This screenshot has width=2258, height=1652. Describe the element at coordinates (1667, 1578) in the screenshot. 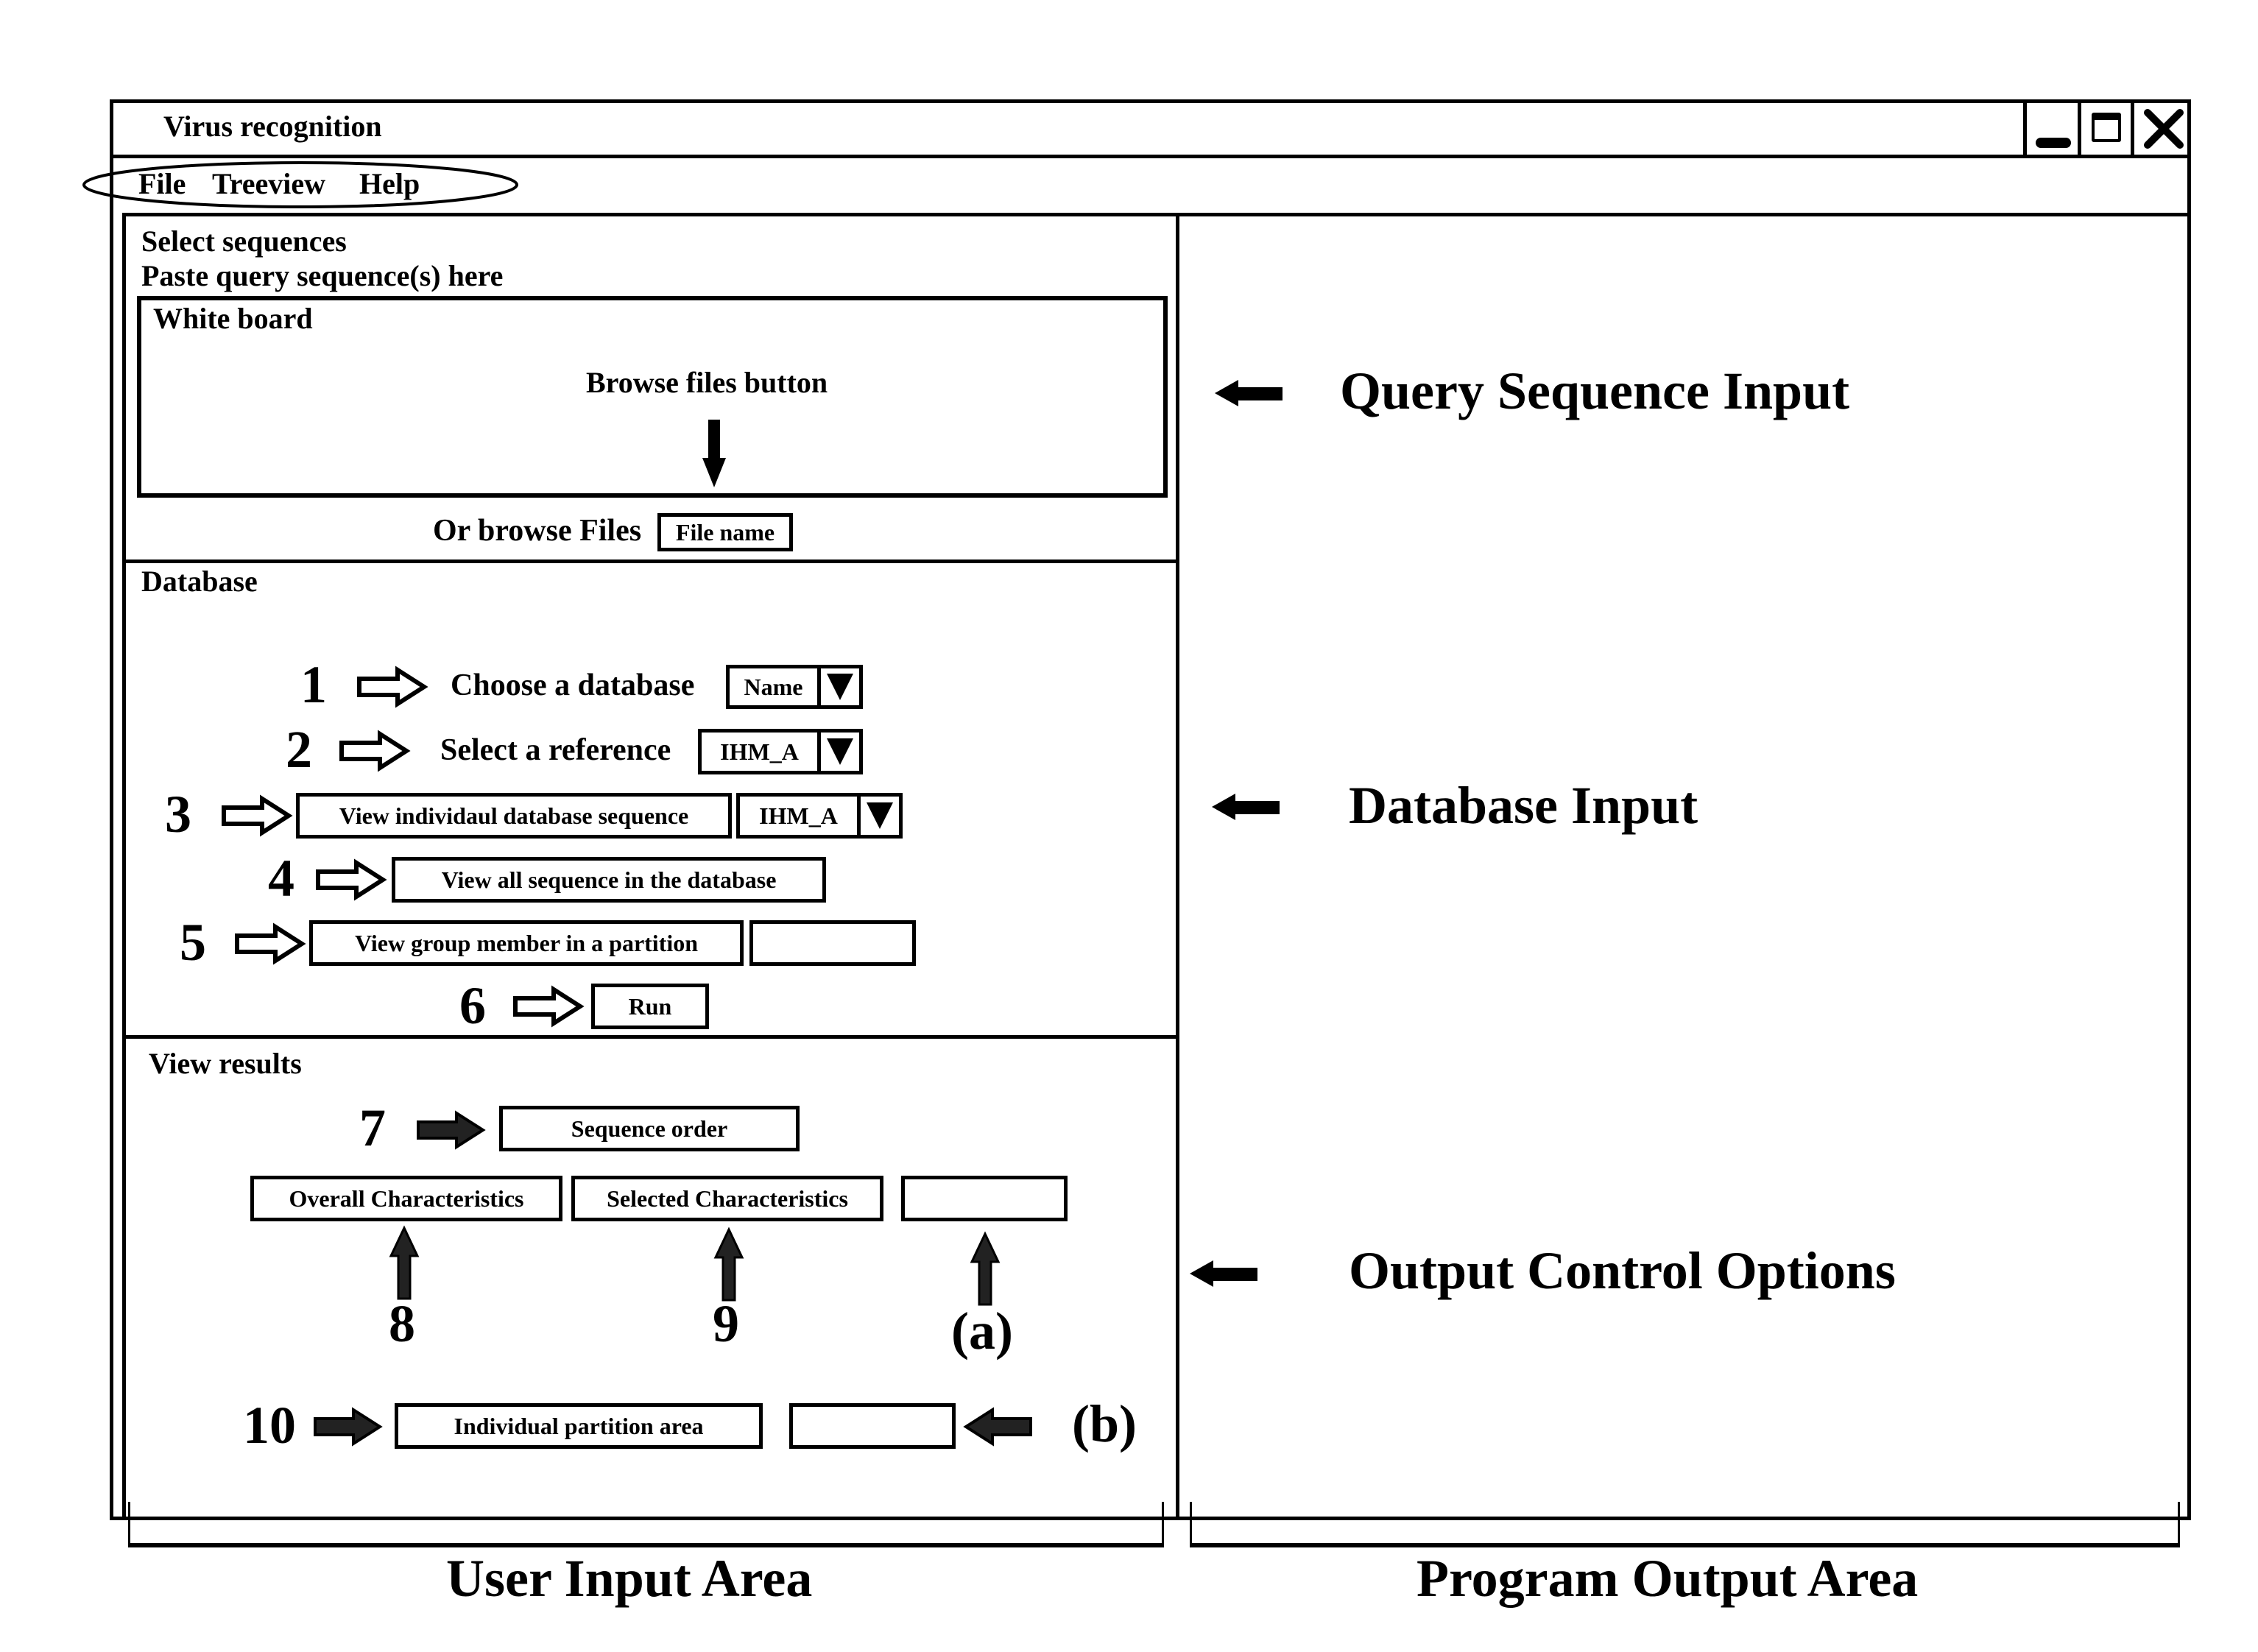

I see `program-output-area-label: Program Output Area` at that location.